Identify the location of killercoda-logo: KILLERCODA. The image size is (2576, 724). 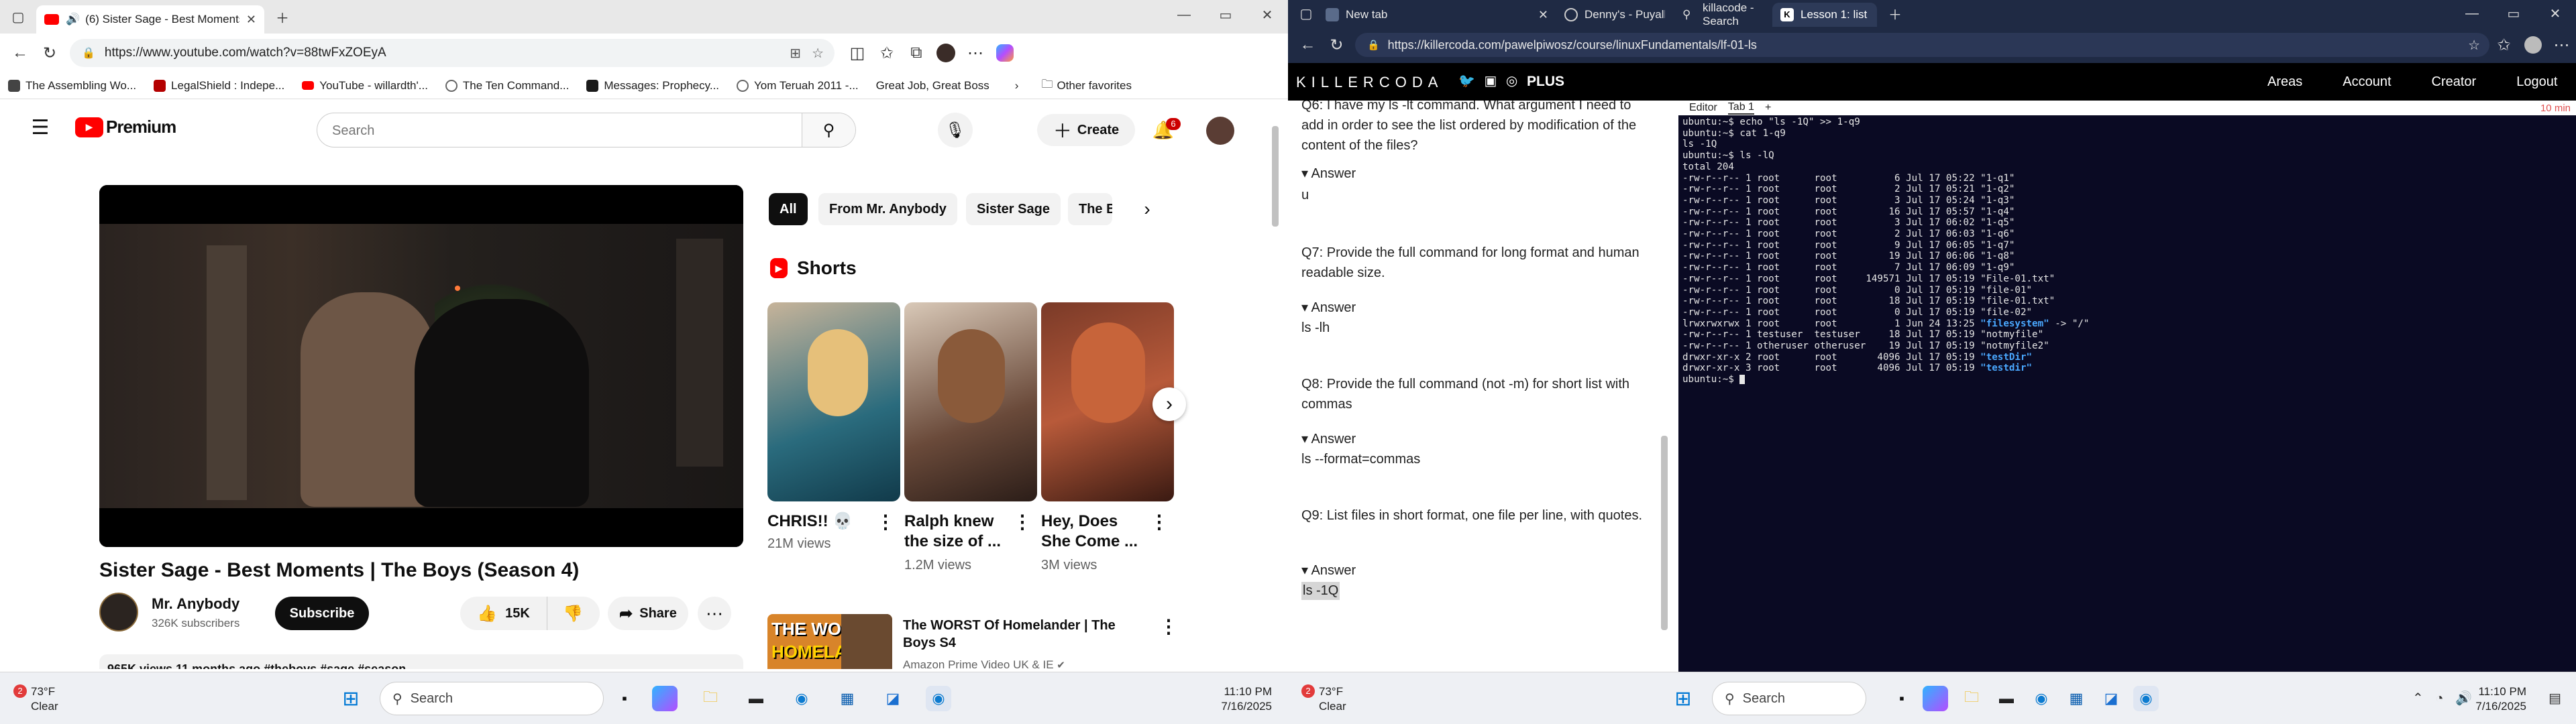
(1369, 82).